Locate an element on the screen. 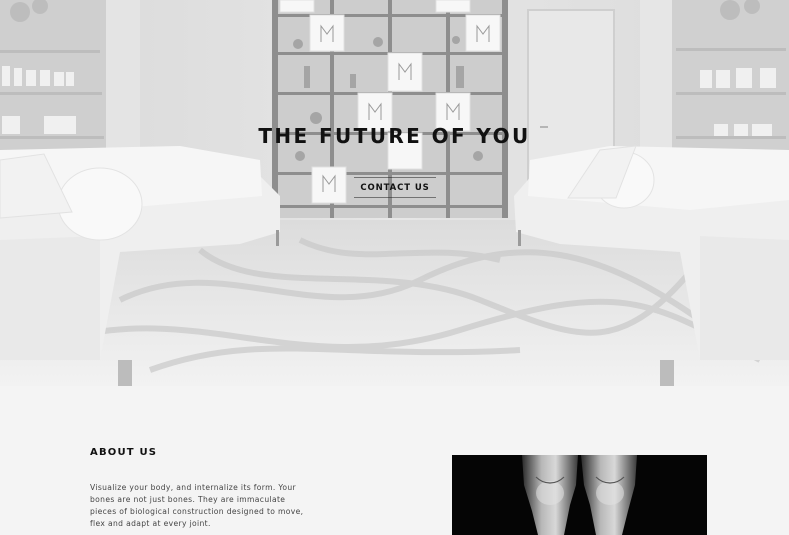  about-heading: ABOUT US is located at coordinates (124, 452).